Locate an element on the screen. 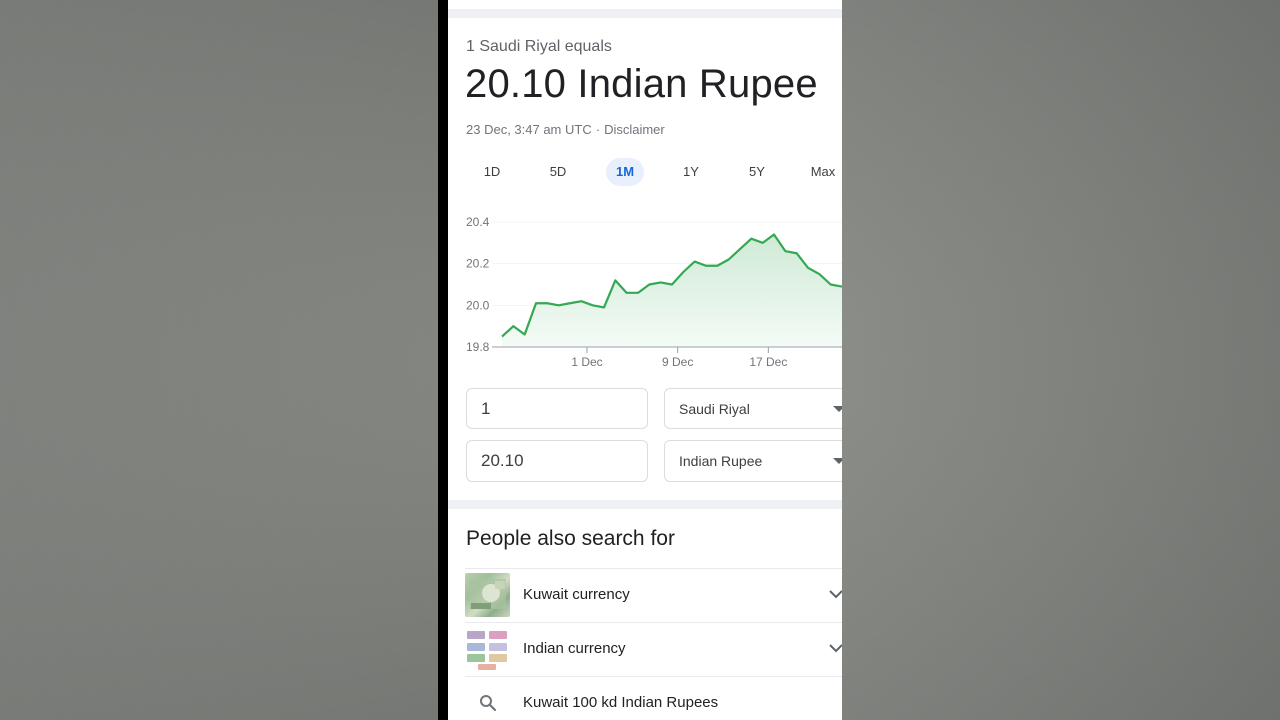 This screenshot has width=1280, height=720. disclaimer-link: Disclaimer is located at coordinates (634, 129).